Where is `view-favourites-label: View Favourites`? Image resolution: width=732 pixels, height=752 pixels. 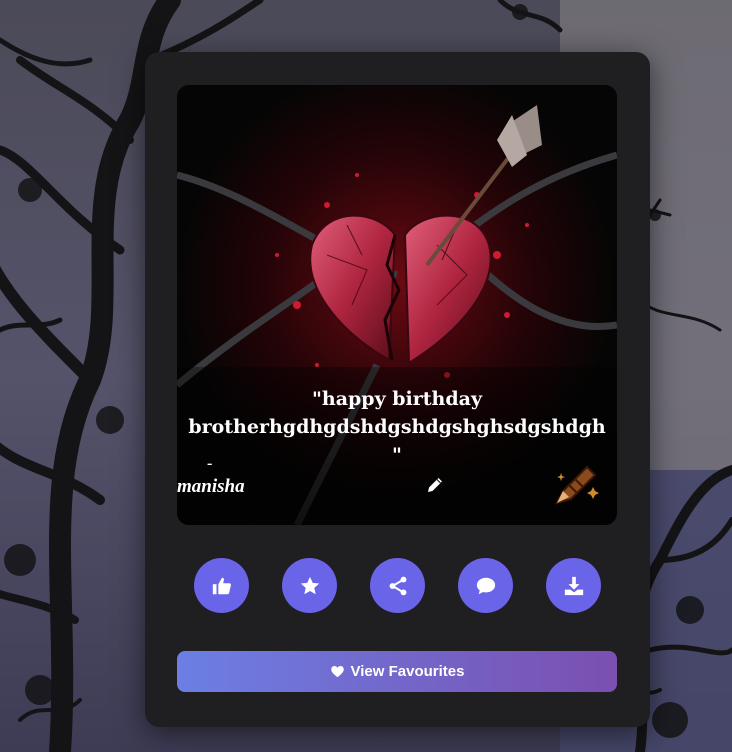
view-favourites-label: View Favourites is located at coordinates (407, 671).